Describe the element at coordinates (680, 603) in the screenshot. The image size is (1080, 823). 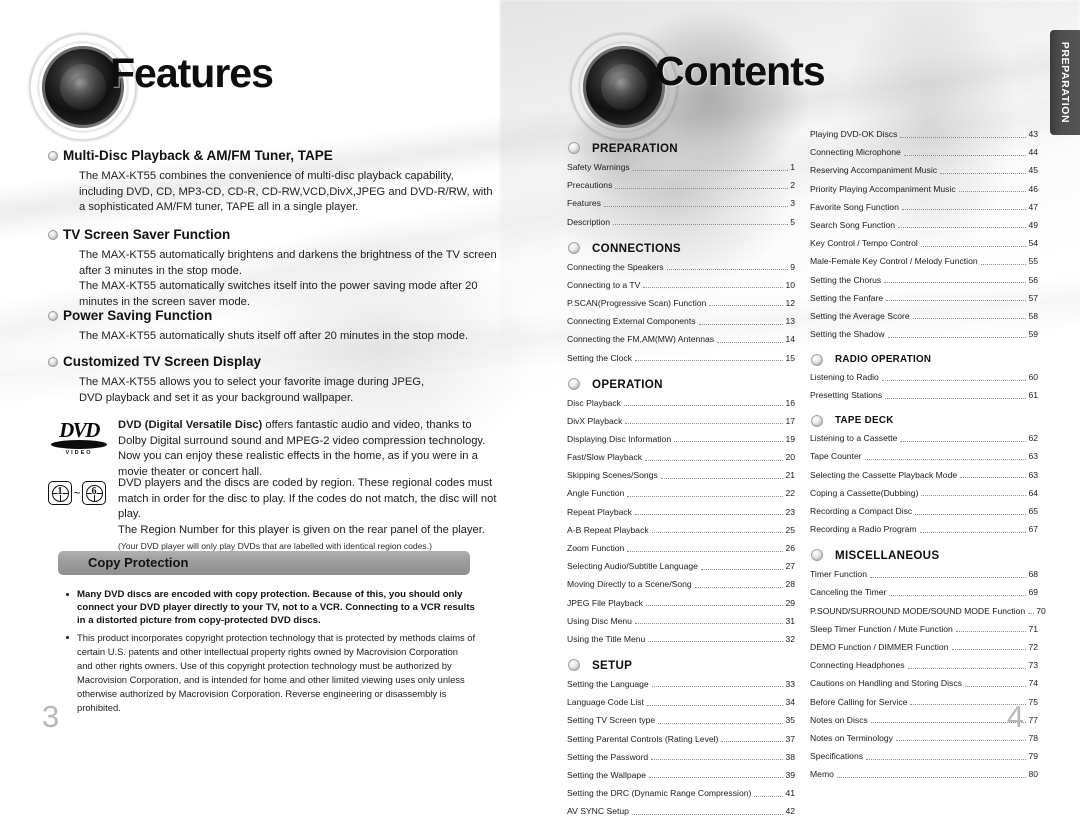
I see `toc-entry: JPEG File Playback 29` at that location.